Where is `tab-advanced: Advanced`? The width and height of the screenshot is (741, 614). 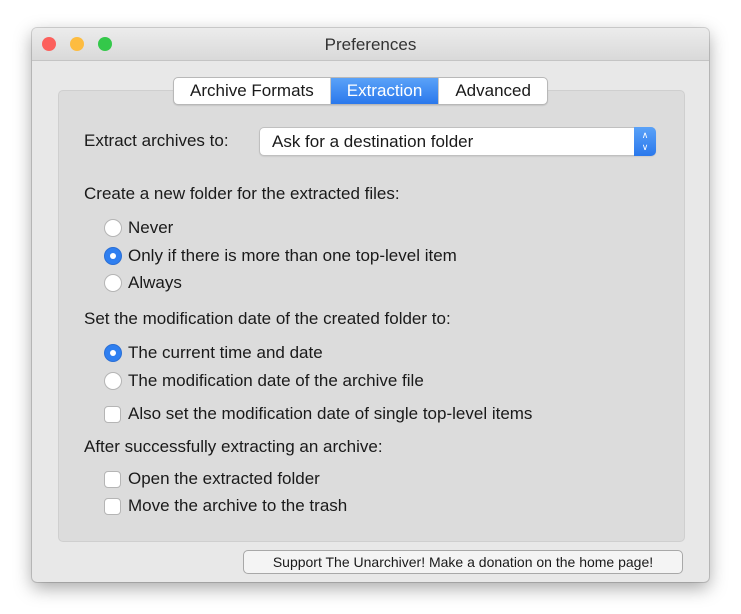
tab-advanced: Advanced is located at coordinates (493, 91).